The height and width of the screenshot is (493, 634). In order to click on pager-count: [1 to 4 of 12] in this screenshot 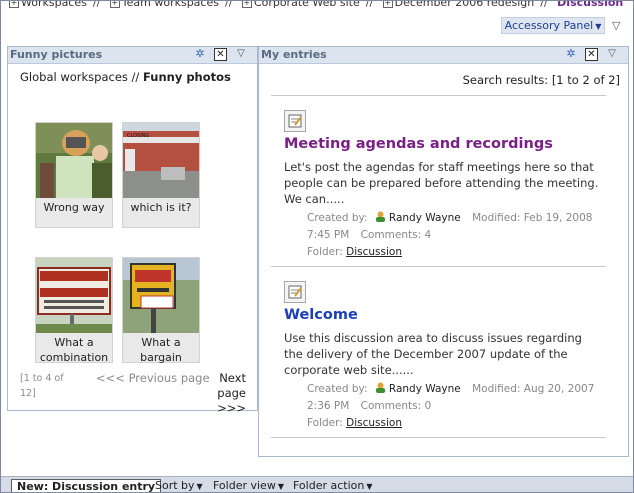, I will do `click(42, 386)`.